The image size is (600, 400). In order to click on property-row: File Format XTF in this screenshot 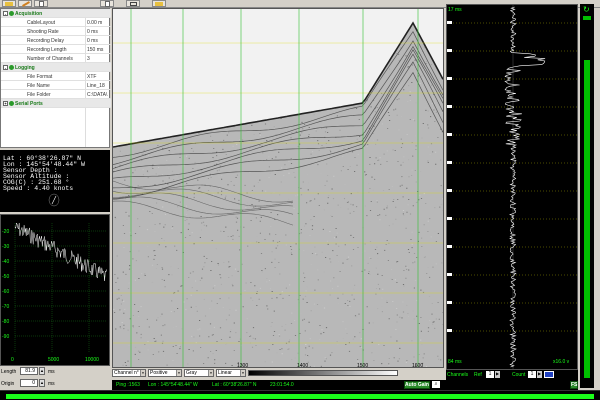, I will do `click(56, 76)`.